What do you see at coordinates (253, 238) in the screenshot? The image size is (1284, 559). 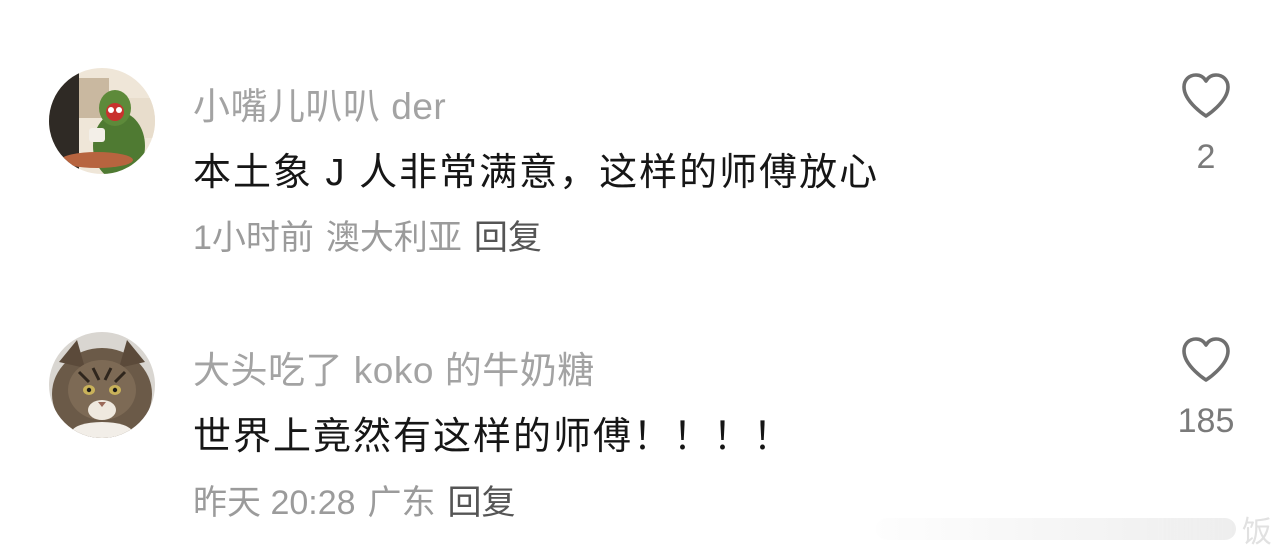 I see `comment-time: 1小时前` at bounding box center [253, 238].